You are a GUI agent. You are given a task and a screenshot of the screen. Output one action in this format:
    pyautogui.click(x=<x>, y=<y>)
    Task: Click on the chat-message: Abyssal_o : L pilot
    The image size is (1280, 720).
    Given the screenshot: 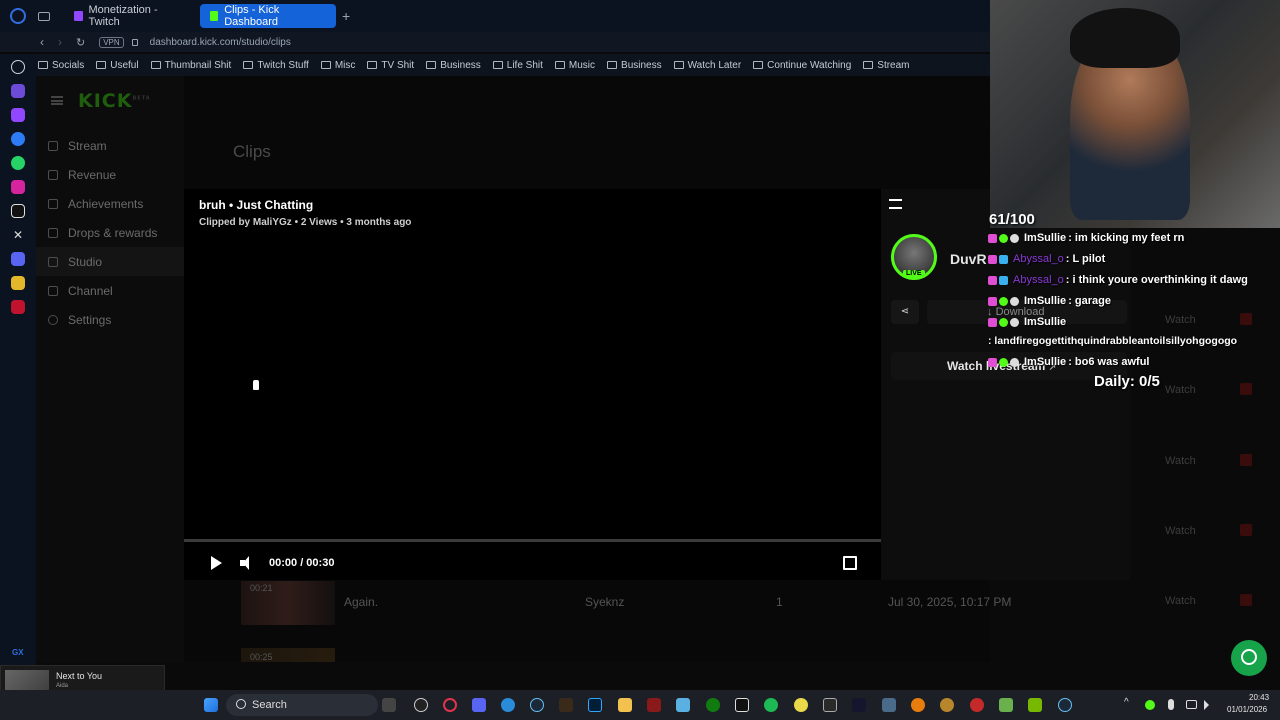 What is the action you would take?
    pyautogui.click(x=1134, y=259)
    